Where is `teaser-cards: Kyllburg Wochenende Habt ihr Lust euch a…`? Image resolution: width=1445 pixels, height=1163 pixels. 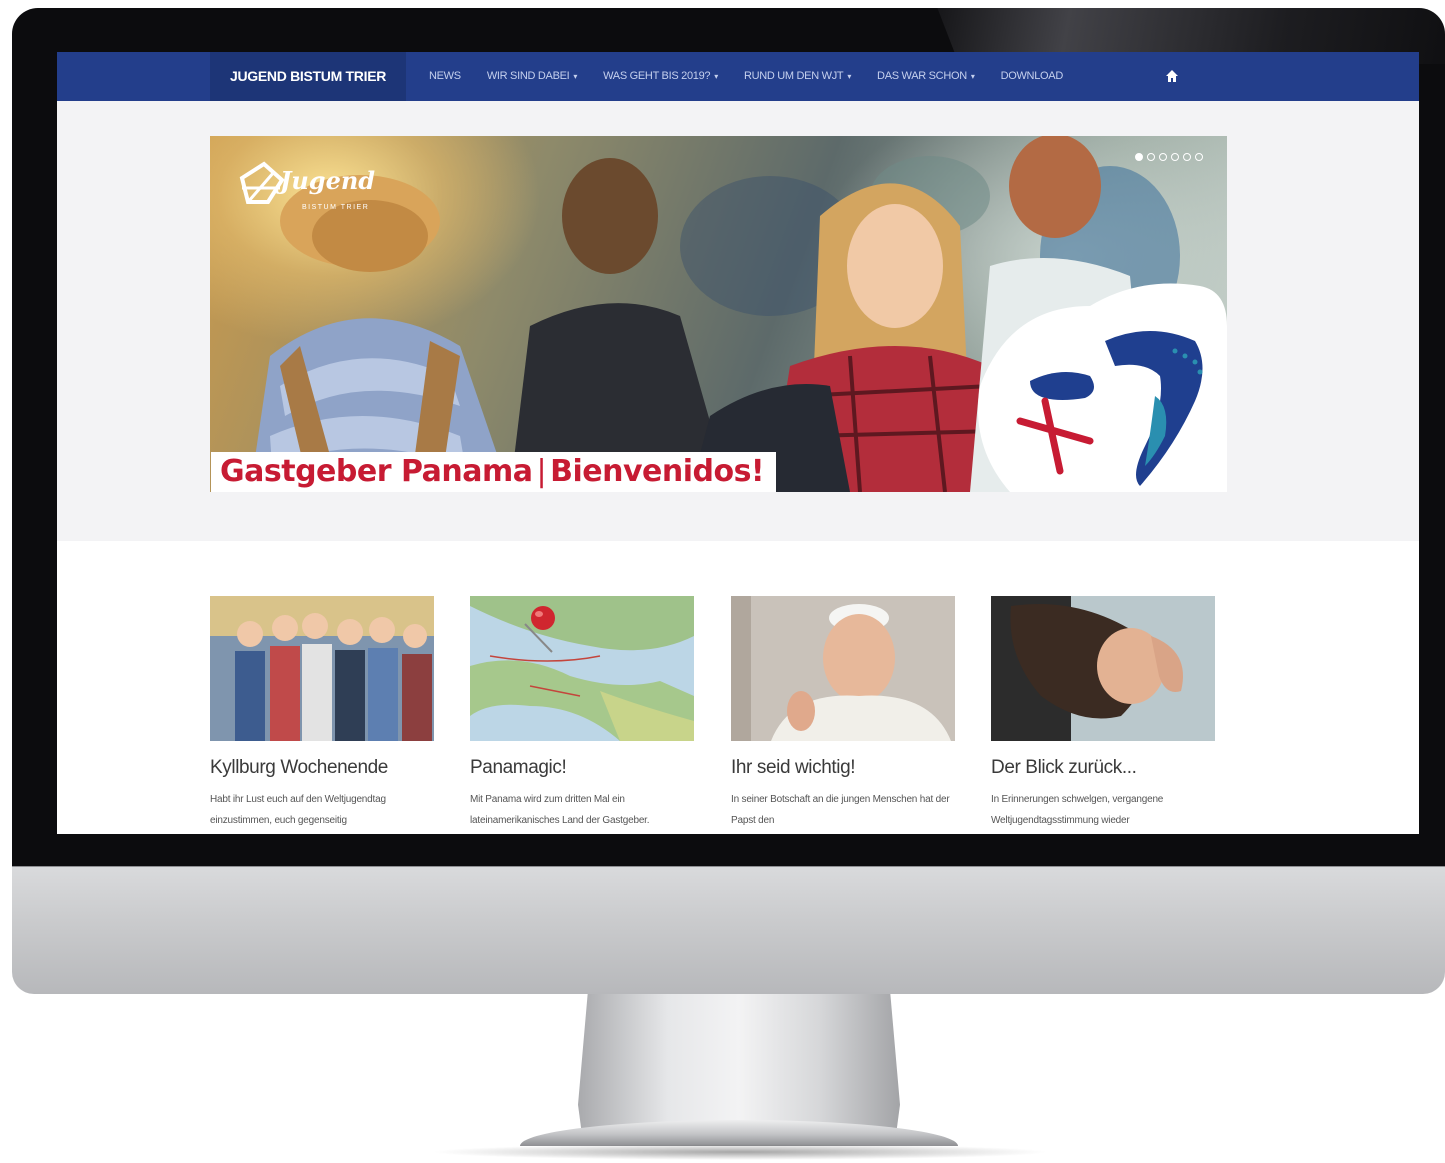
teaser-cards: Kyllburg Wochenende Habt ihr Lust euch a… is located at coordinates (715, 715).